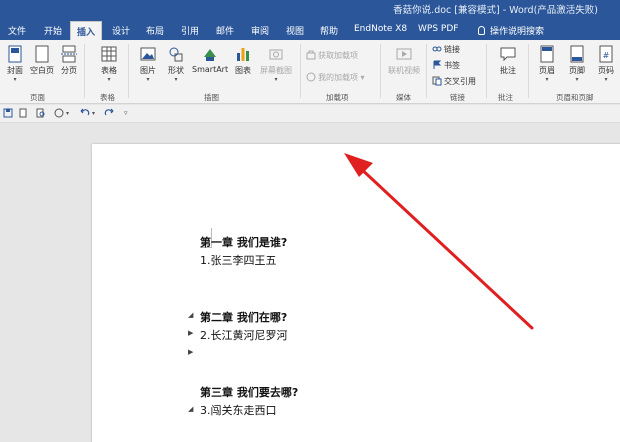 This screenshot has width=620, height=442. I want to click on quick-access-toolbar: ▾ ▾ ▿, so click(310, 114).